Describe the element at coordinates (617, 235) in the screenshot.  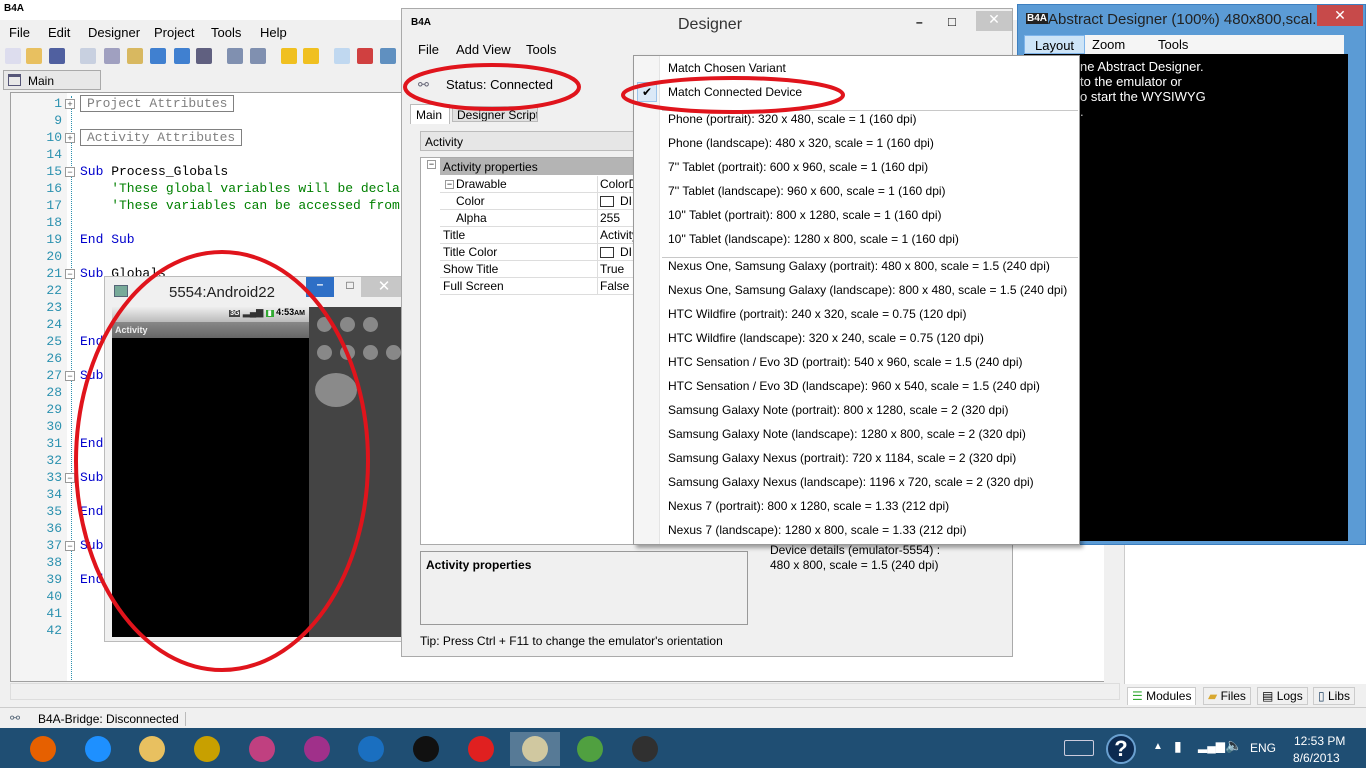
I see `property-value: Activity` at that location.